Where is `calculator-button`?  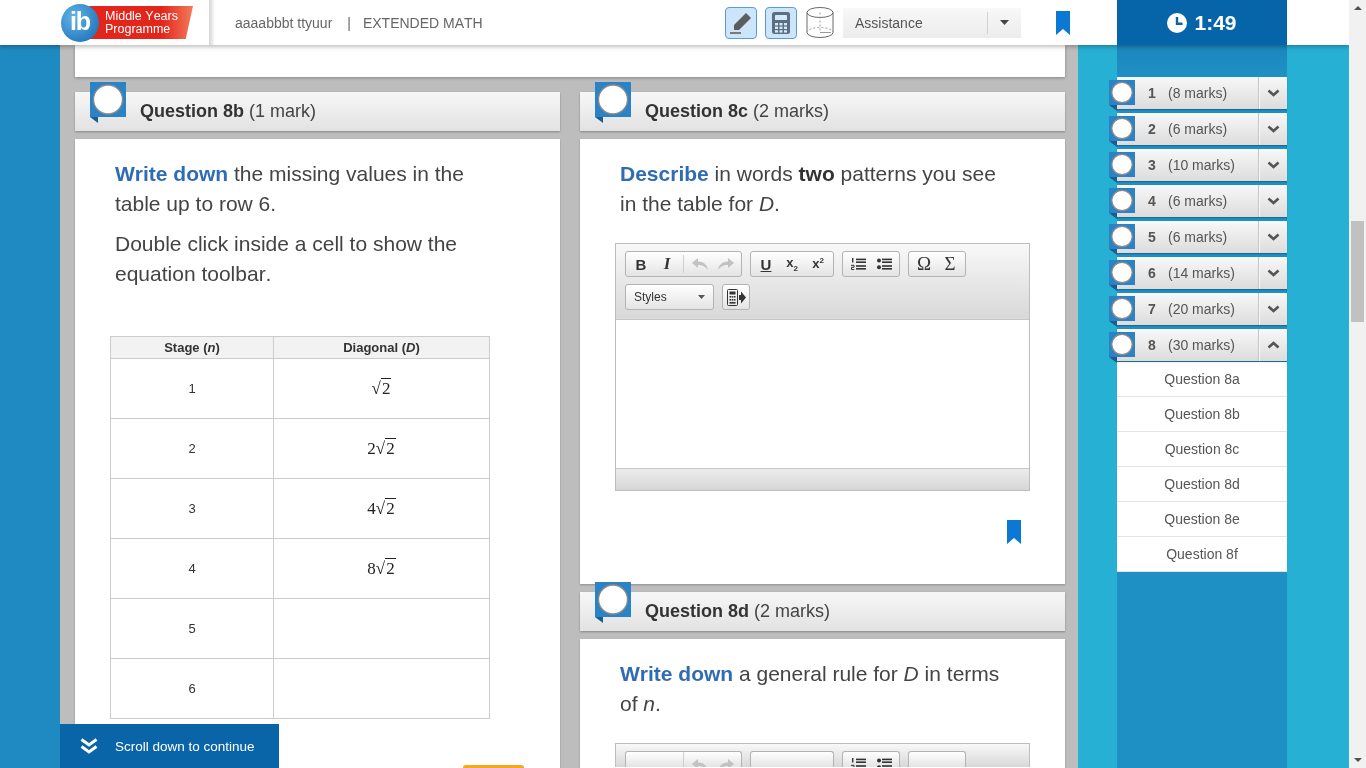
calculator-button is located at coordinates (781, 22).